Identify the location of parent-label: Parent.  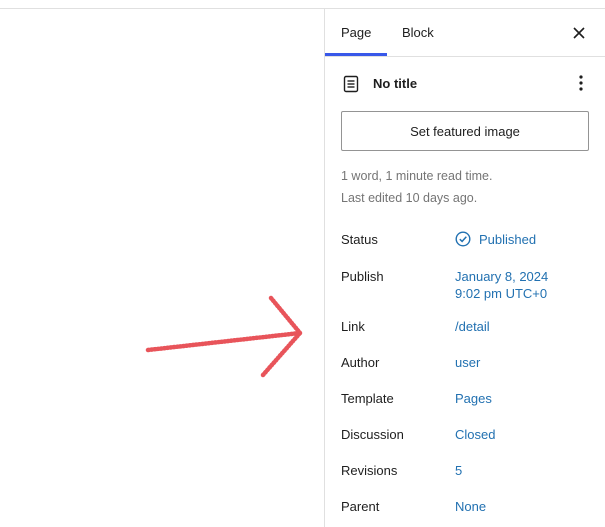
(360, 506).